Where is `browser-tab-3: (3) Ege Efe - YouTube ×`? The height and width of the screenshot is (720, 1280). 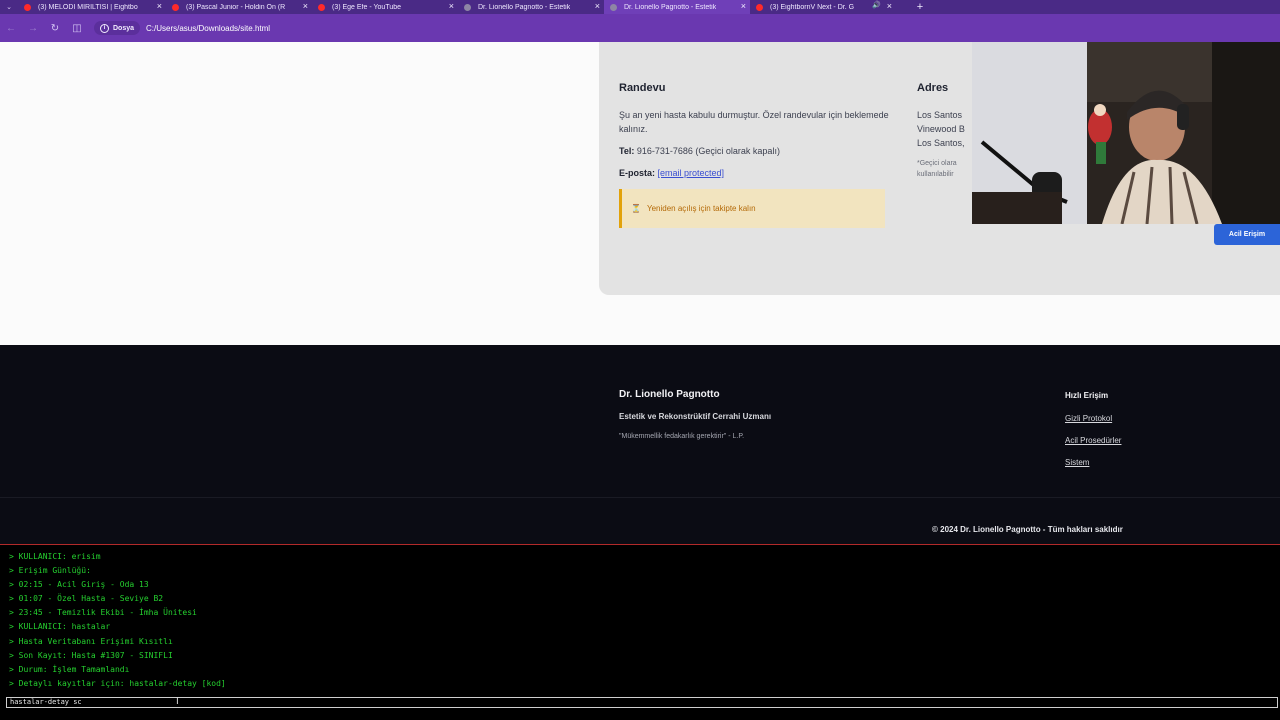
browser-tab-3: (3) Ege Efe - YouTube × is located at coordinates (385, 7).